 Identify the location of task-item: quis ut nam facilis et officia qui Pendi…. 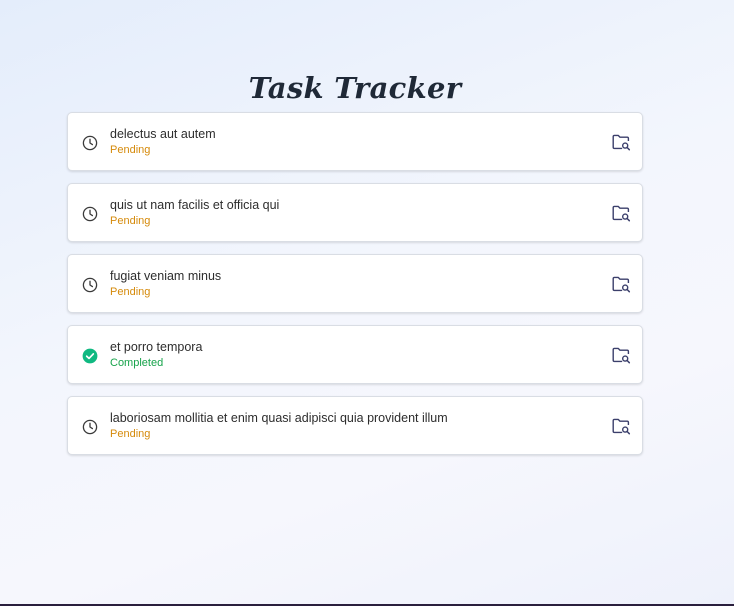
(355, 212).